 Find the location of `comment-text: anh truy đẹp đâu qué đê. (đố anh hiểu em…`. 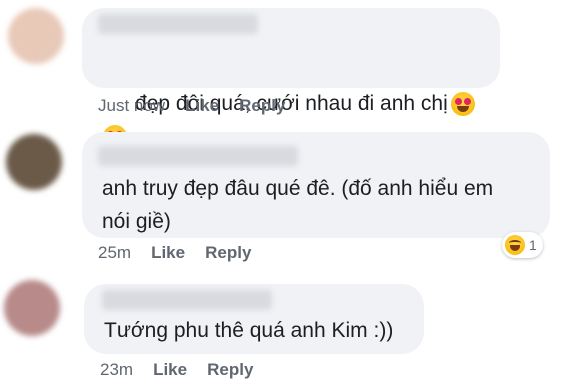

comment-text: anh truy đẹp đâu qué đê. (đố anh hiểu em… is located at coordinates (298, 205).